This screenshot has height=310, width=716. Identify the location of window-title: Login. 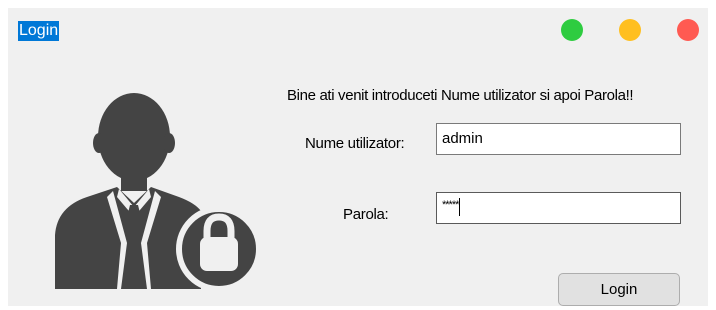
(39, 31).